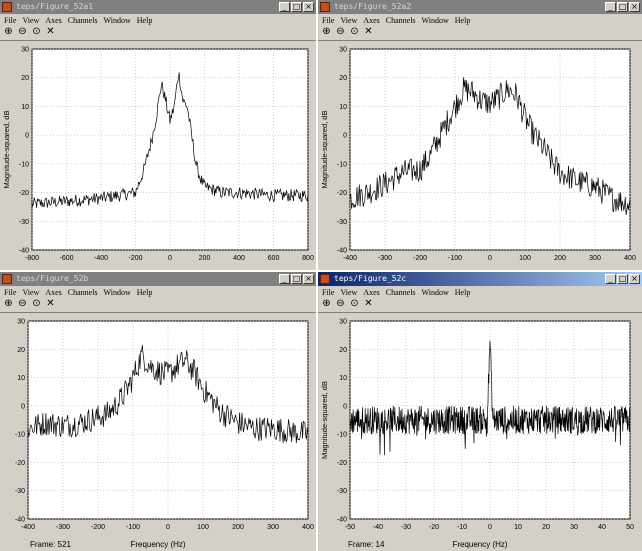 The height and width of the screenshot is (551, 642). Describe the element at coordinates (32, 258) in the screenshot. I see `x-tick-label: -800` at that location.